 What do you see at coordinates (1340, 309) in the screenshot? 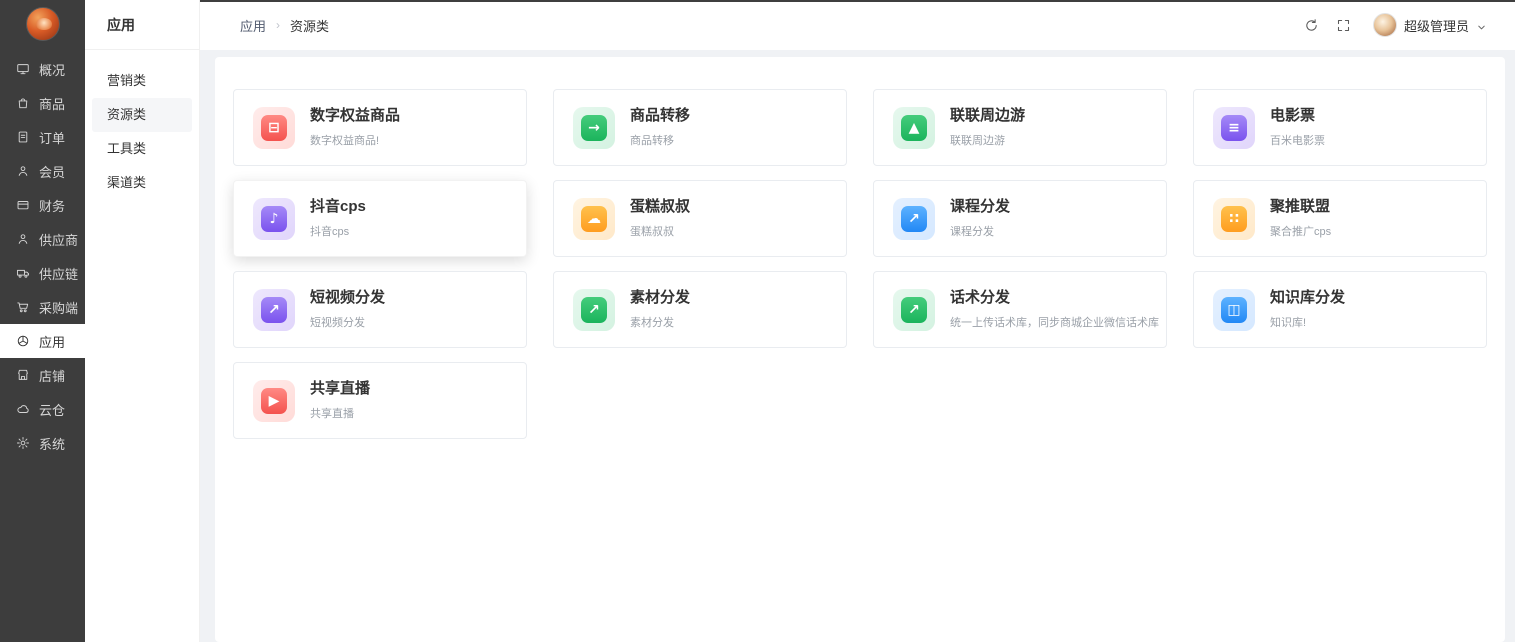
I see `app-card-knowledge-base: ◫ 知识库分发 知识库!` at bounding box center [1340, 309].